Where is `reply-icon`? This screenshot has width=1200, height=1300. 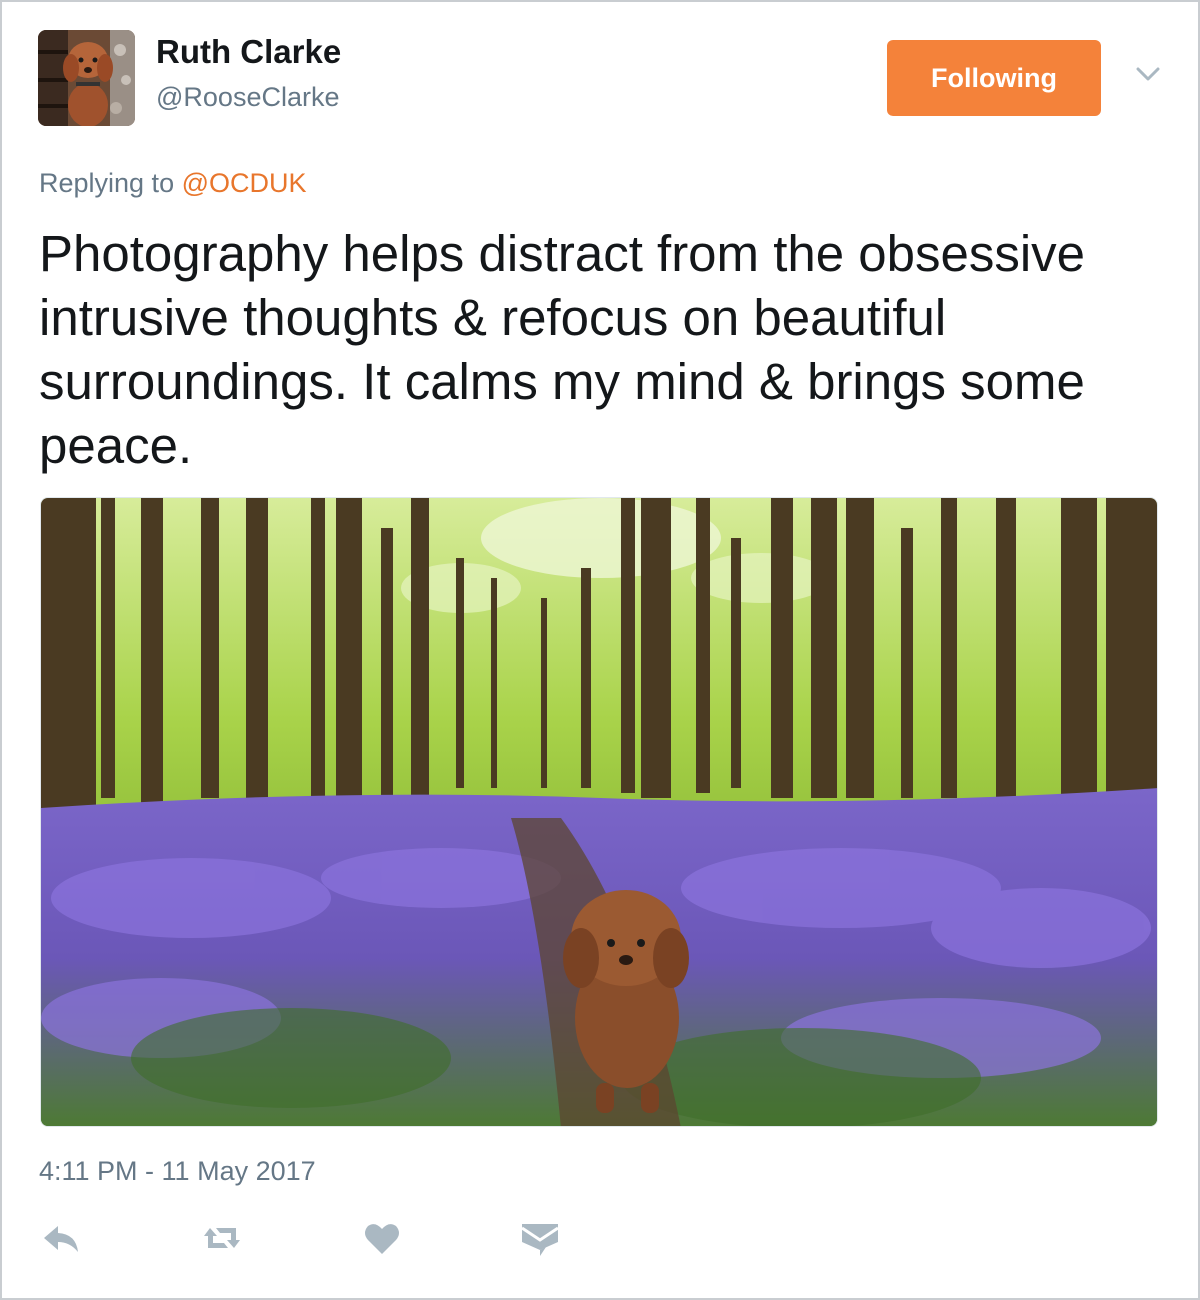
reply-icon is located at coordinates (62, 1238).